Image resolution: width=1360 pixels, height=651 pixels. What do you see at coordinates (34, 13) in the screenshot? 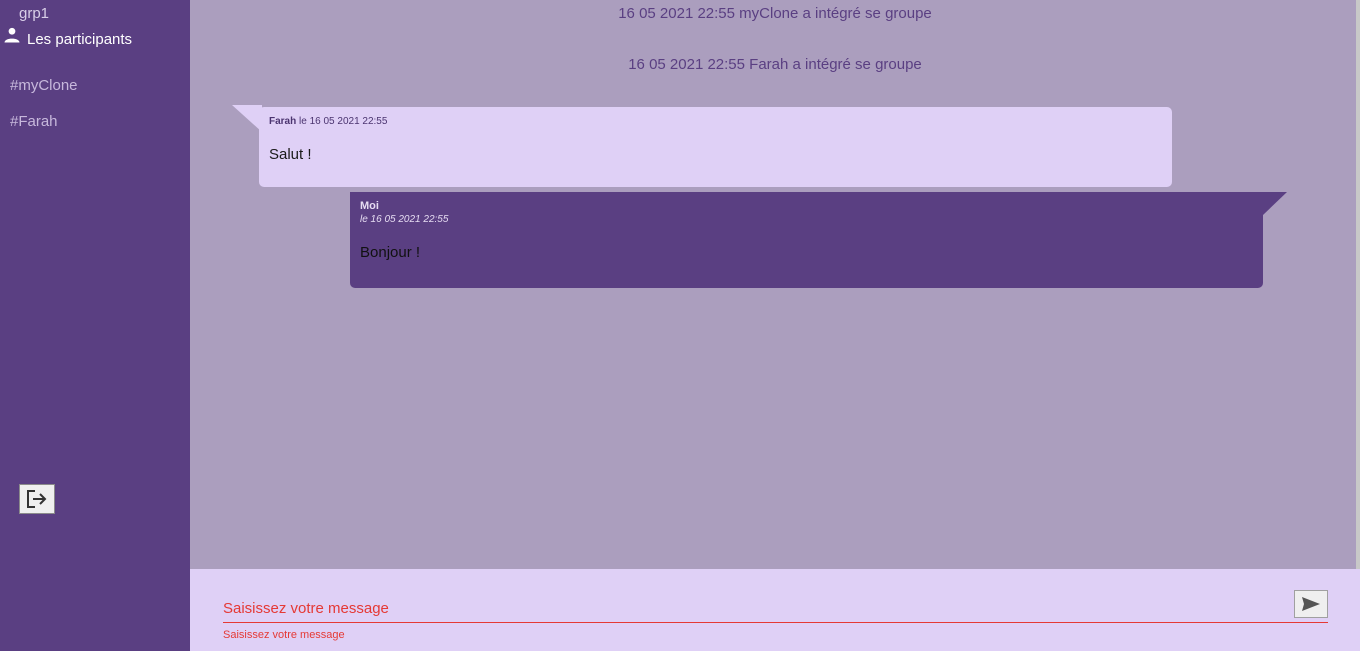
I see `group-name: grp1` at bounding box center [34, 13].